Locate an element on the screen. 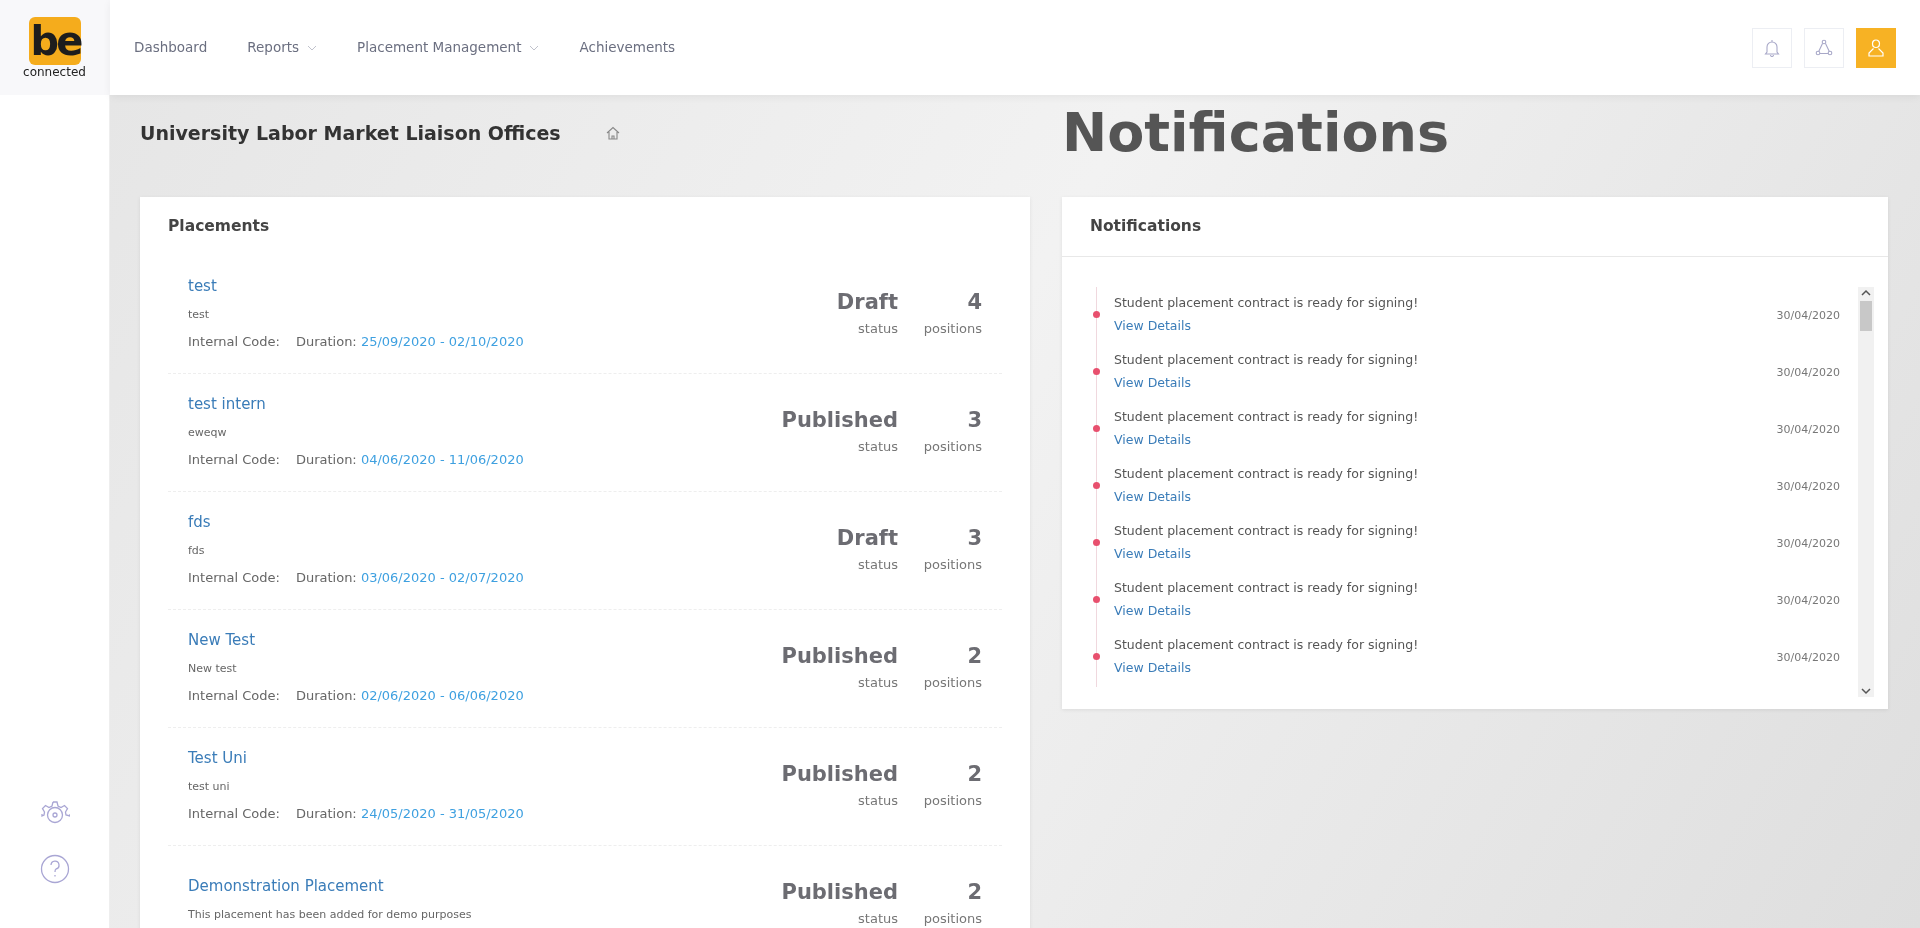 This screenshot has width=1920, height=928. user-icon is located at coordinates (1876, 47).